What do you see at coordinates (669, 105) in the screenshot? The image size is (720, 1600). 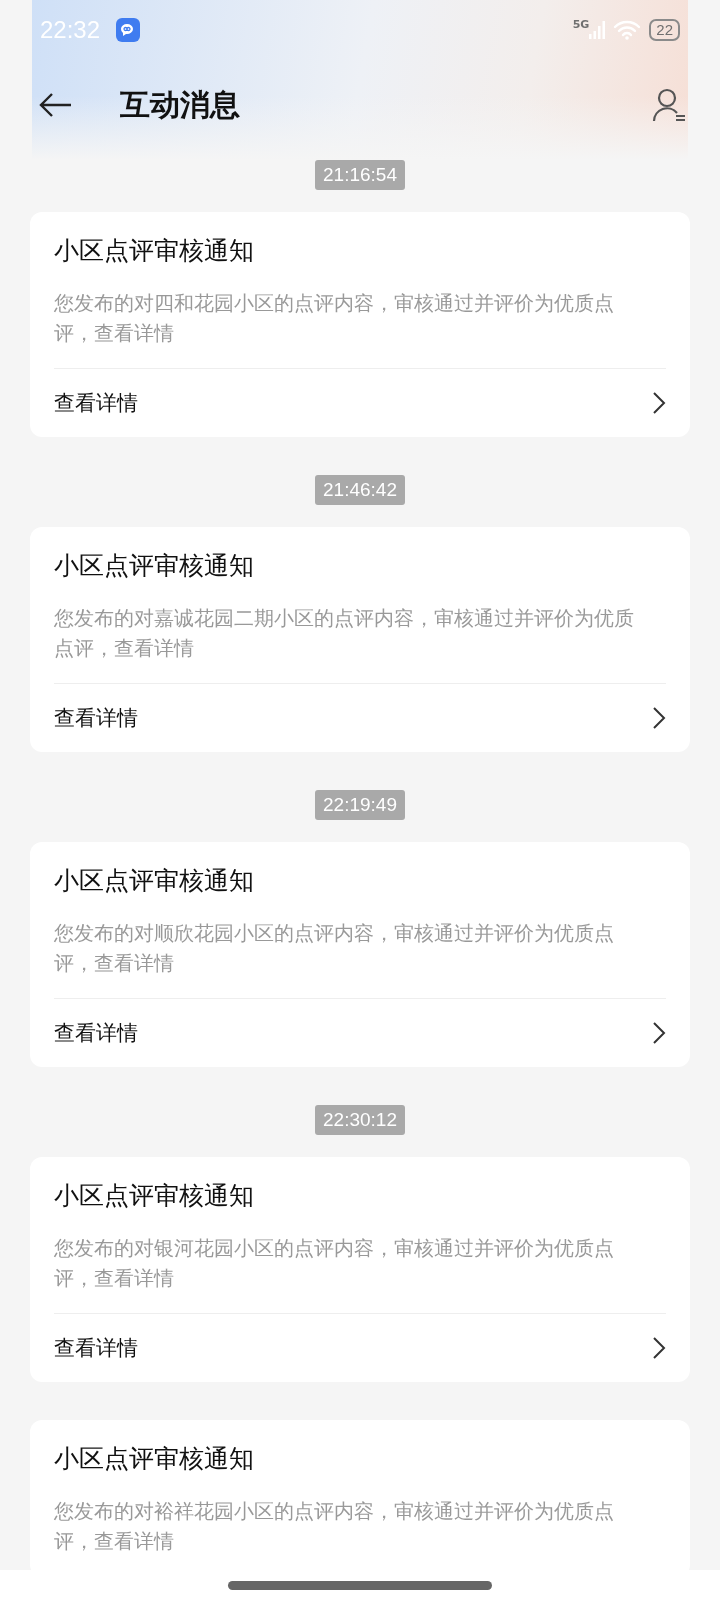 I see `person-list-icon` at bounding box center [669, 105].